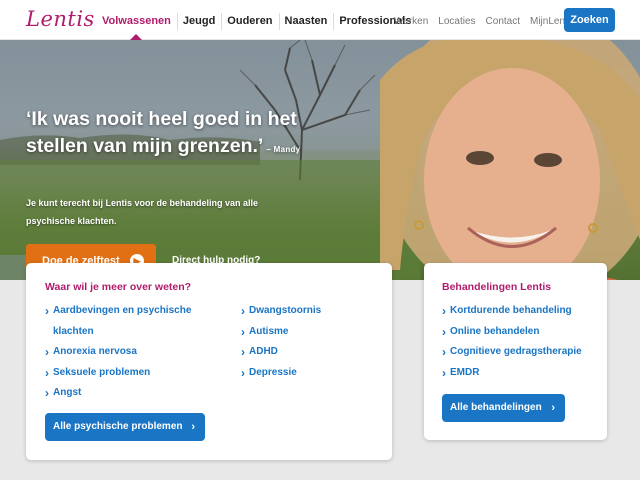 This screenshot has width=640, height=480. I want to click on all-problems-label: Alle psychische problemen, so click(118, 426).